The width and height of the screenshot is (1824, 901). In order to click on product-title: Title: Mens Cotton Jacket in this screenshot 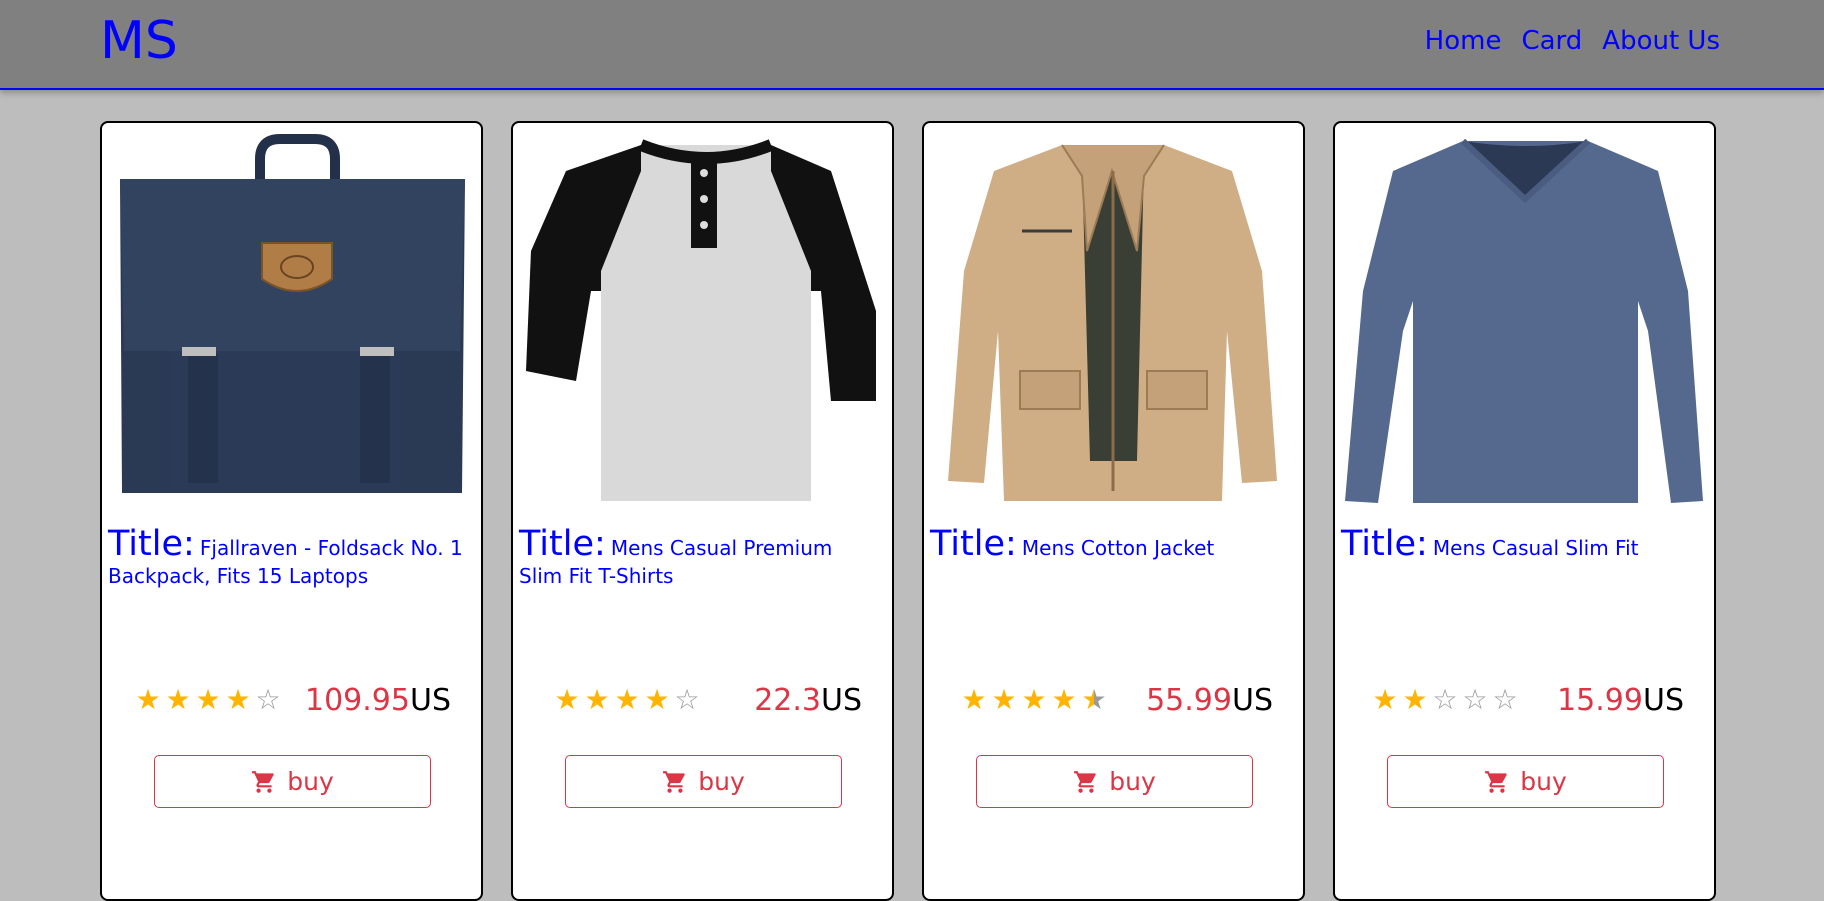, I will do `click(1111, 545)`.